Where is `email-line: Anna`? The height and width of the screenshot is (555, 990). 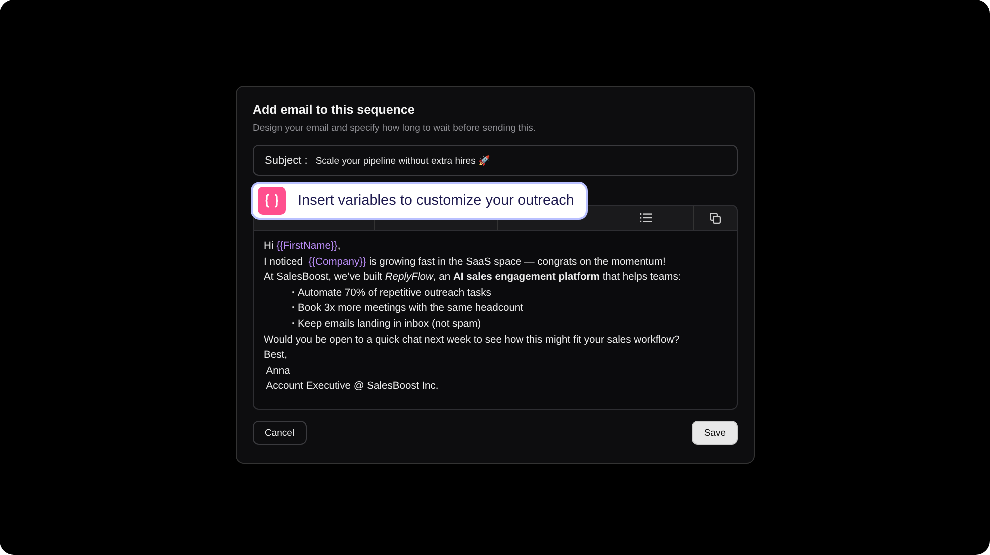
email-line: Anna is located at coordinates (278, 371).